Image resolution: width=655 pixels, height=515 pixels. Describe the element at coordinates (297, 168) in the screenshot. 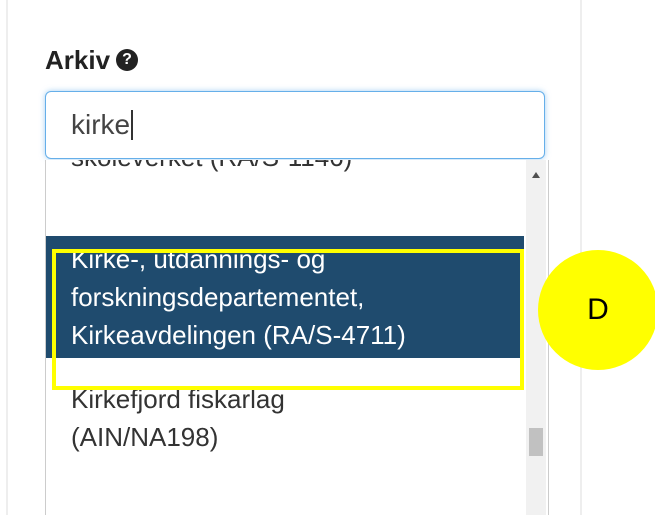

I see `option-line: skoleverket (RA/S-1146)` at that location.